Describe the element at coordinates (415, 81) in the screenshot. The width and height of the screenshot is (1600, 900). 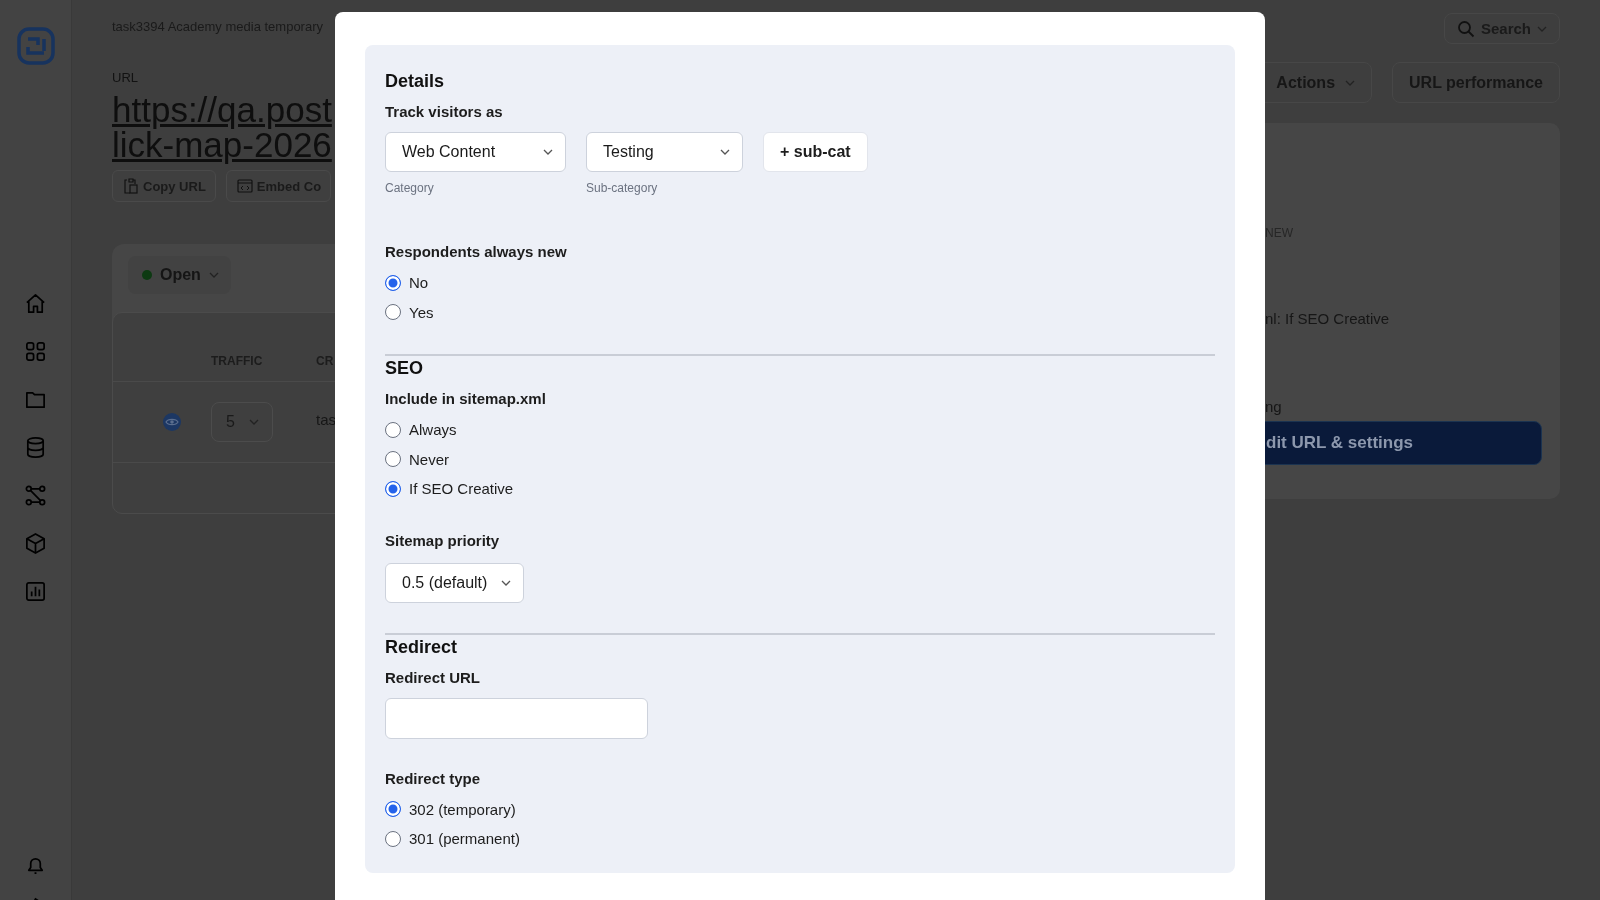
I see `section-title: Details` at that location.